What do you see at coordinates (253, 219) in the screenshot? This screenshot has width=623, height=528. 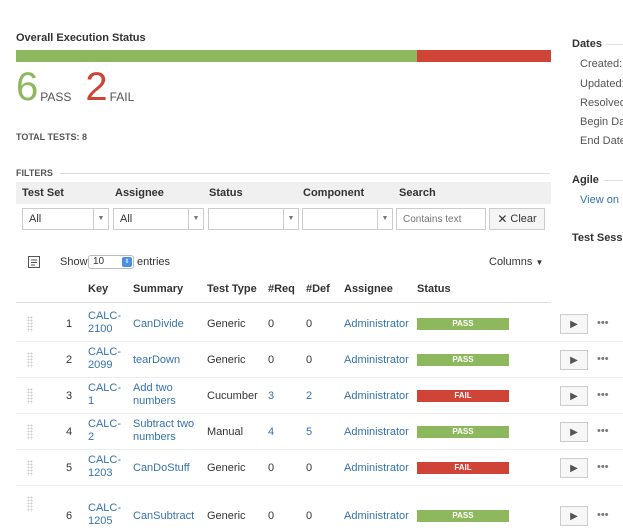 I see `status-select: ▼` at bounding box center [253, 219].